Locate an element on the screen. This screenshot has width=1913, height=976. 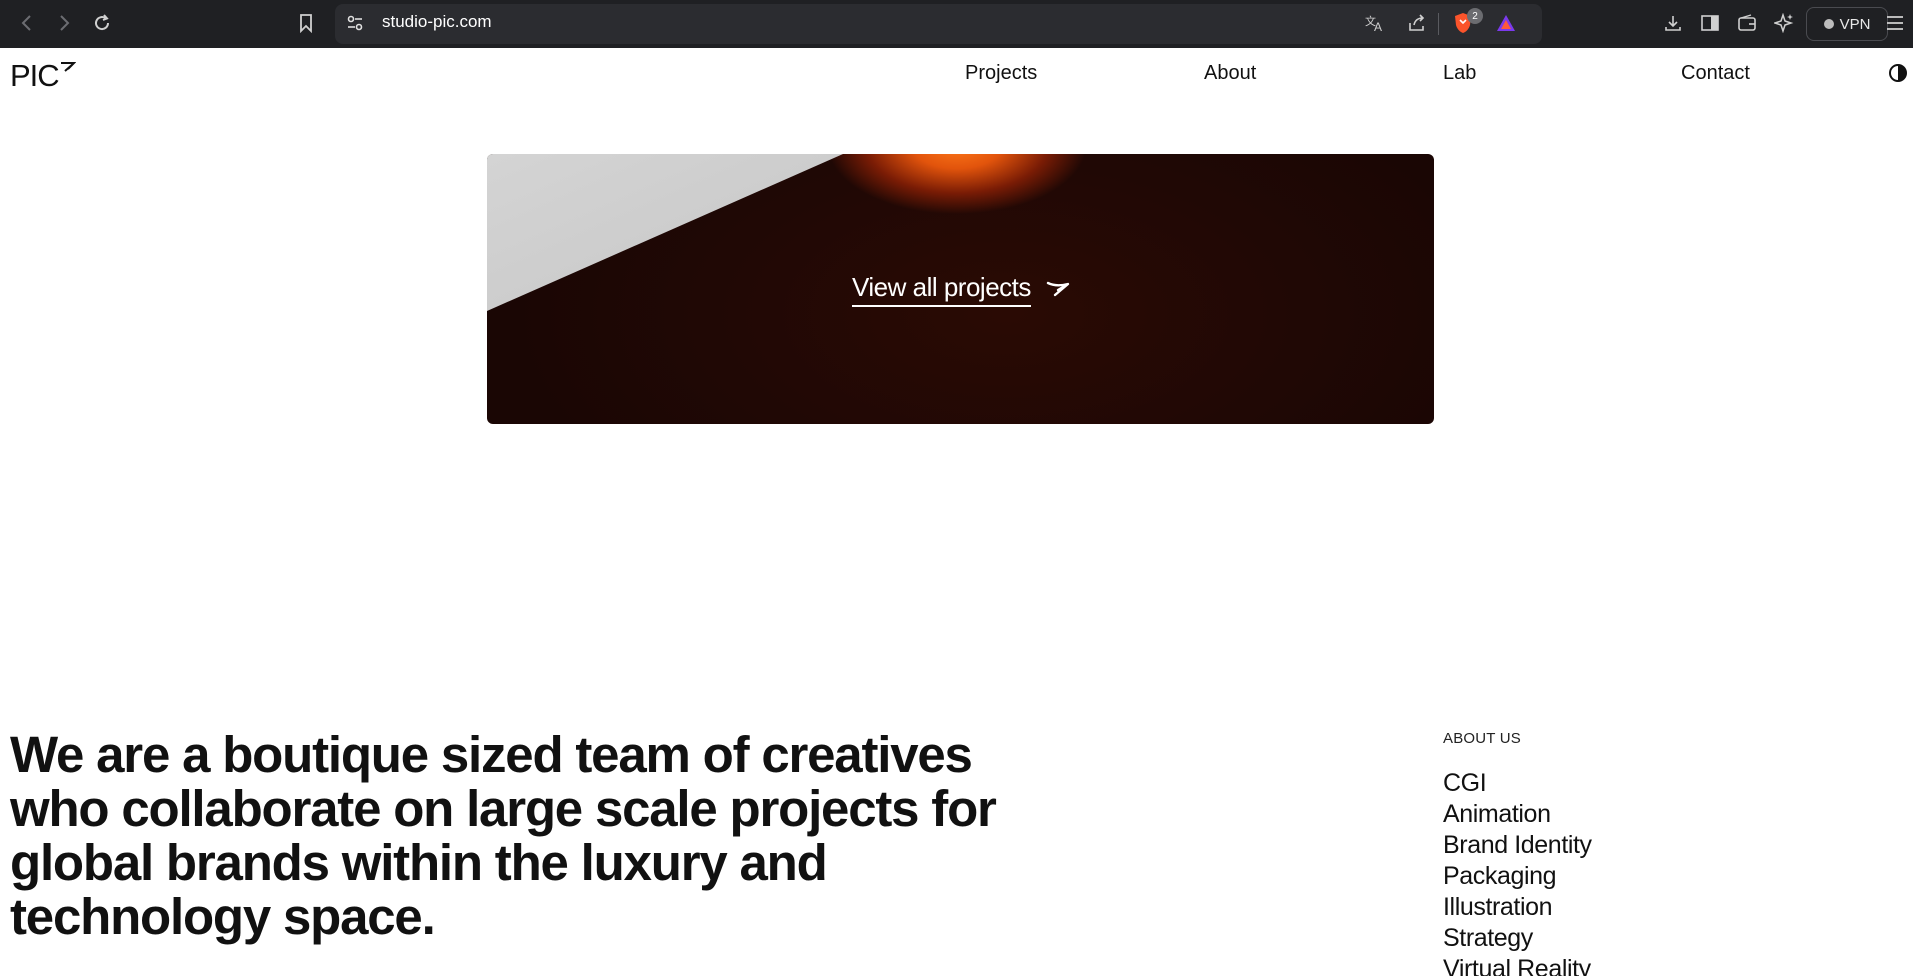
about-us-label: ABOUT US is located at coordinates (1482, 738).